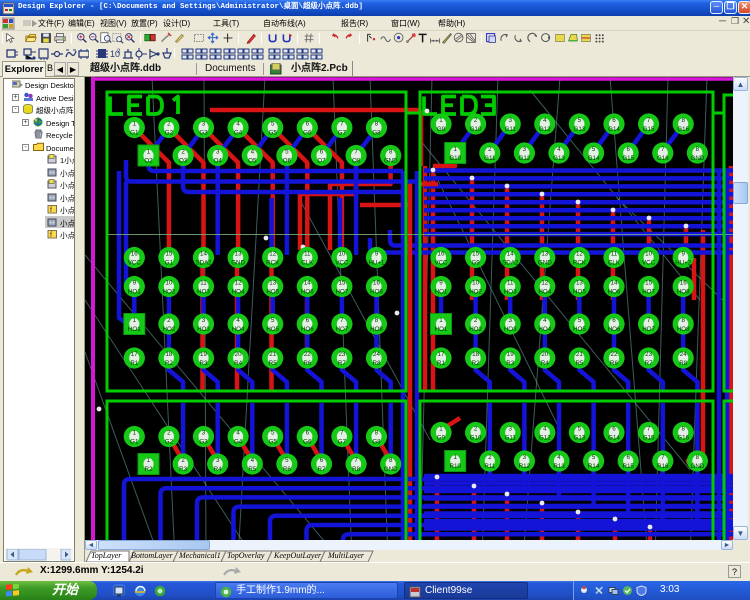 This screenshot has height=600, width=750. What do you see at coordinates (489, 466) in the screenshot?
I see `svg-text: R11` at bounding box center [489, 466].